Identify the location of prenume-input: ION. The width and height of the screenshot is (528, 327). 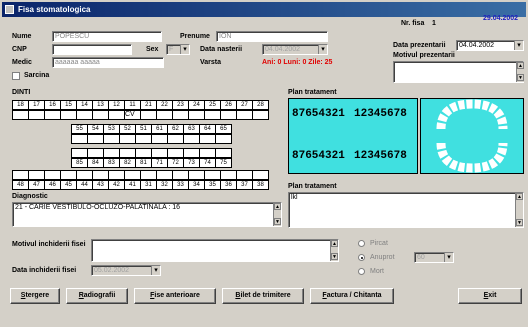
(272, 36).